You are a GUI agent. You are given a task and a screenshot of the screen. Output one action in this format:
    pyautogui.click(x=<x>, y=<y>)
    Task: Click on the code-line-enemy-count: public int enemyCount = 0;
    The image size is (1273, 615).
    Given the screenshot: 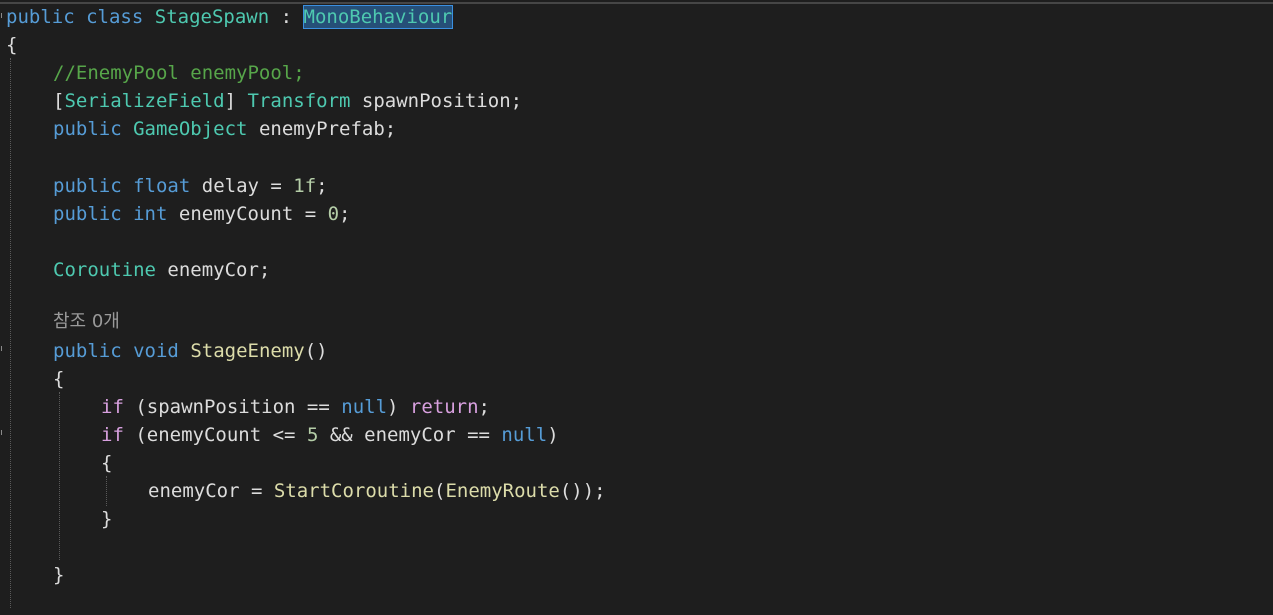 What is the action you would take?
    pyautogui.click(x=202, y=214)
    